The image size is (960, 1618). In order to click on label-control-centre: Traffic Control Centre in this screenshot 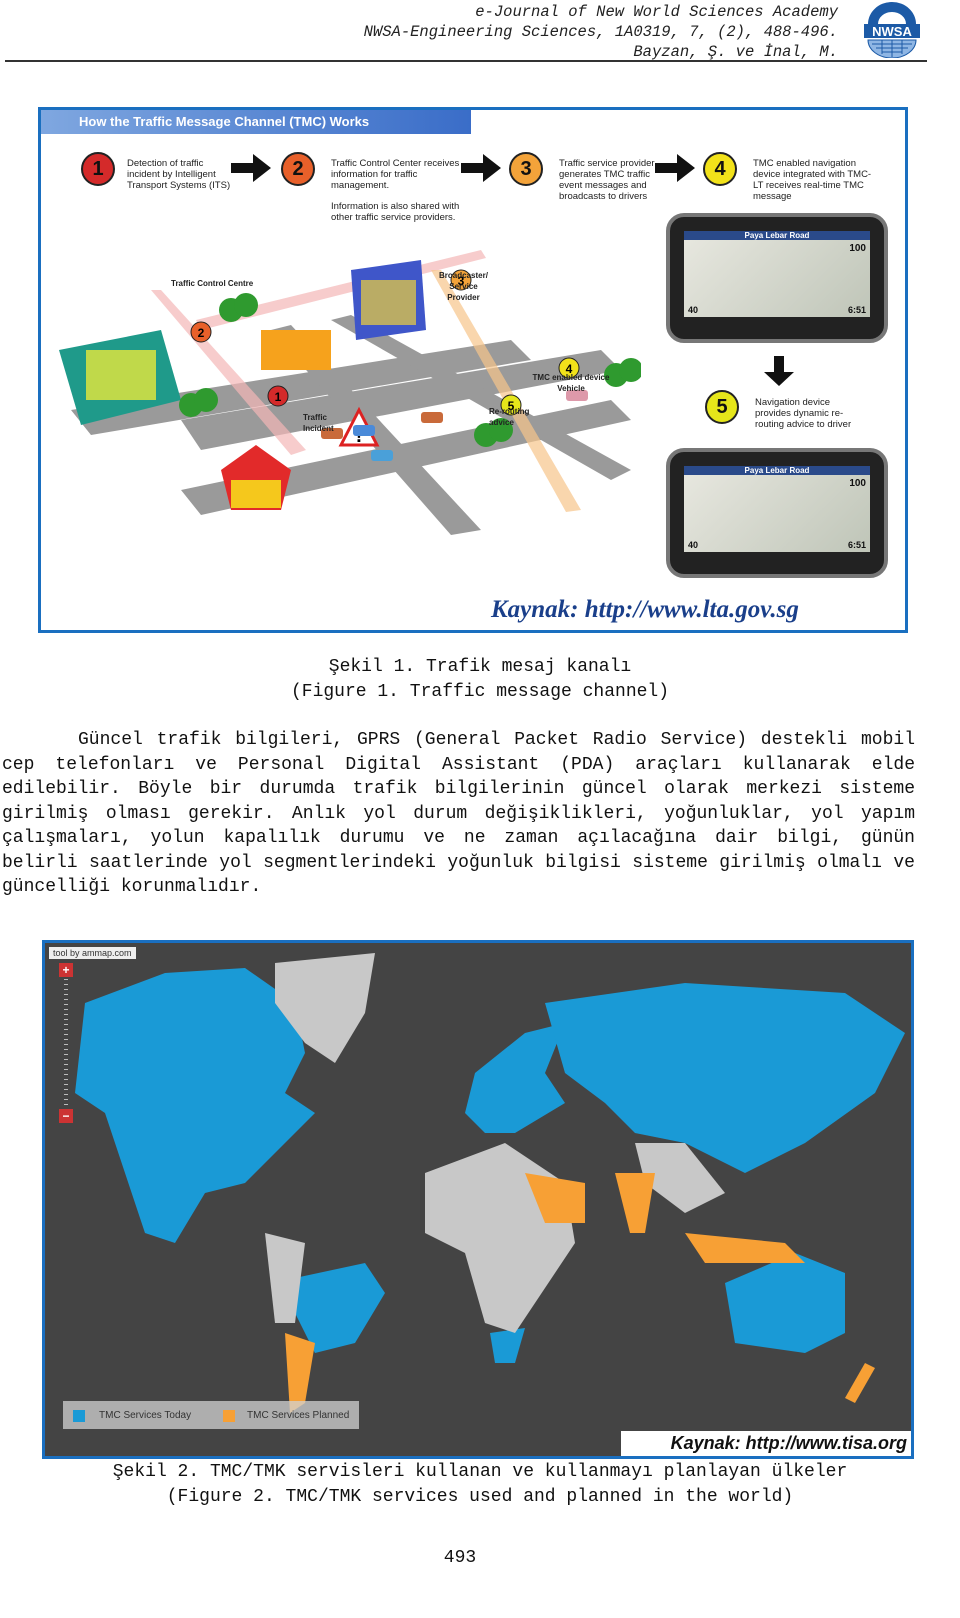, I will do `click(212, 283)`.